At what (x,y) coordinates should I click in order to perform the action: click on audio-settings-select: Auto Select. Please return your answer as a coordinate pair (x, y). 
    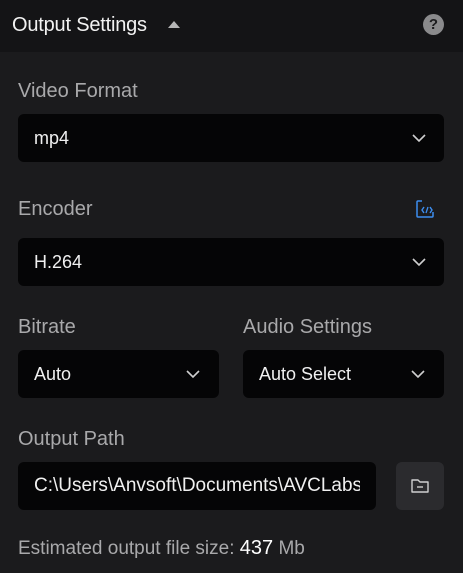
    Looking at the image, I should click on (343, 374).